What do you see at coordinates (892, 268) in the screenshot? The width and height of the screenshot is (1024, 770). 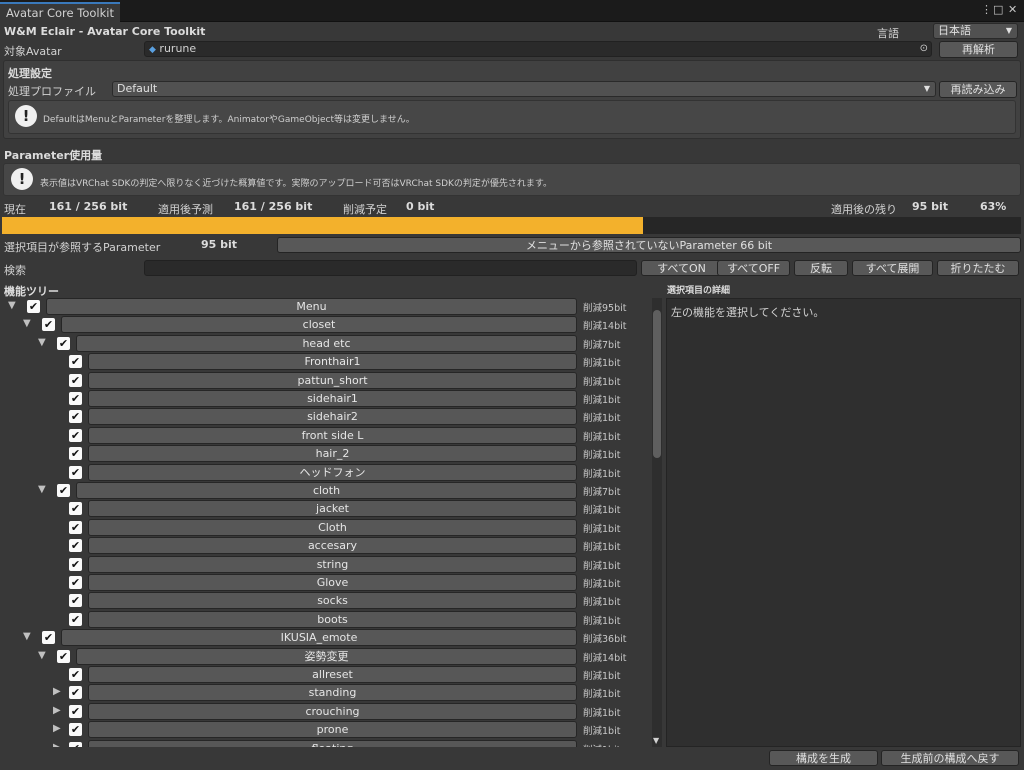 I see `expand-all-button: すべて展開` at bounding box center [892, 268].